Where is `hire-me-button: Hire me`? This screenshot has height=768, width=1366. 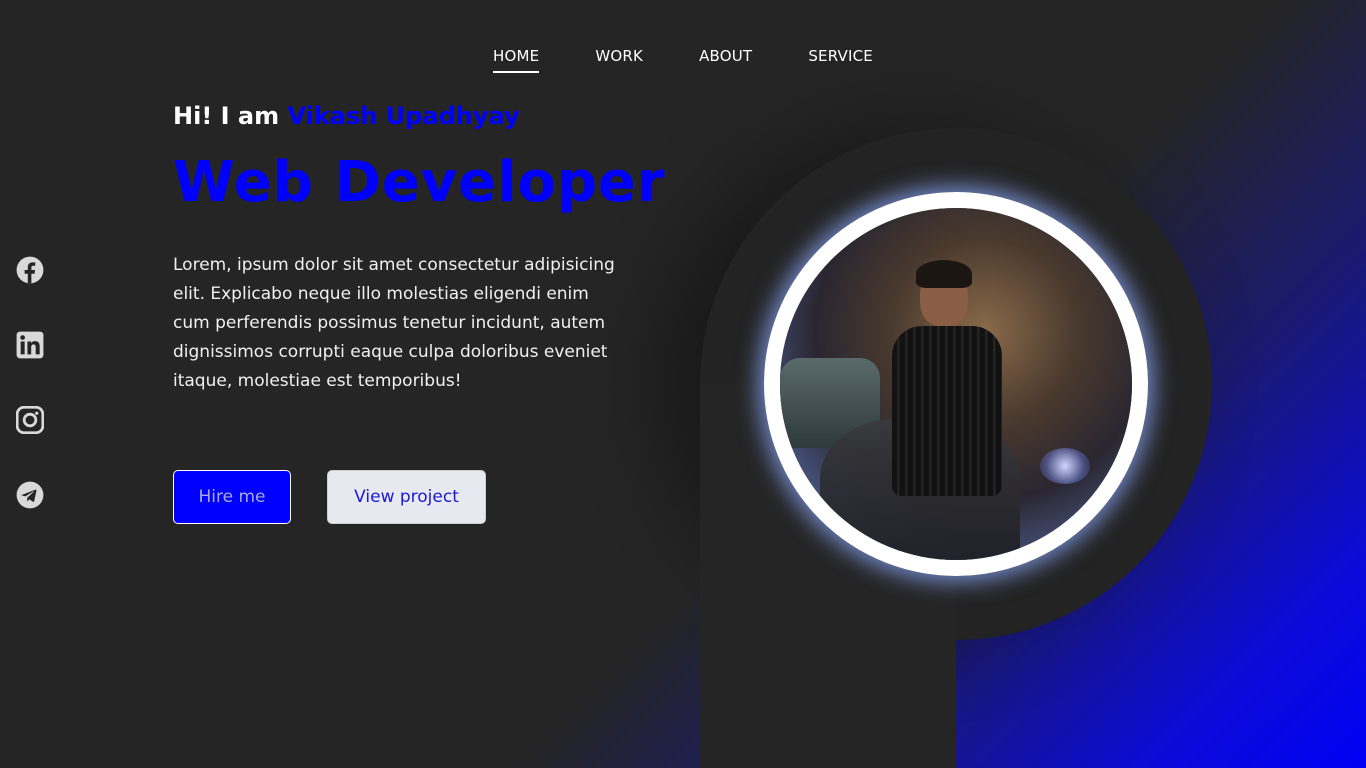 hire-me-button: Hire me is located at coordinates (232, 497).